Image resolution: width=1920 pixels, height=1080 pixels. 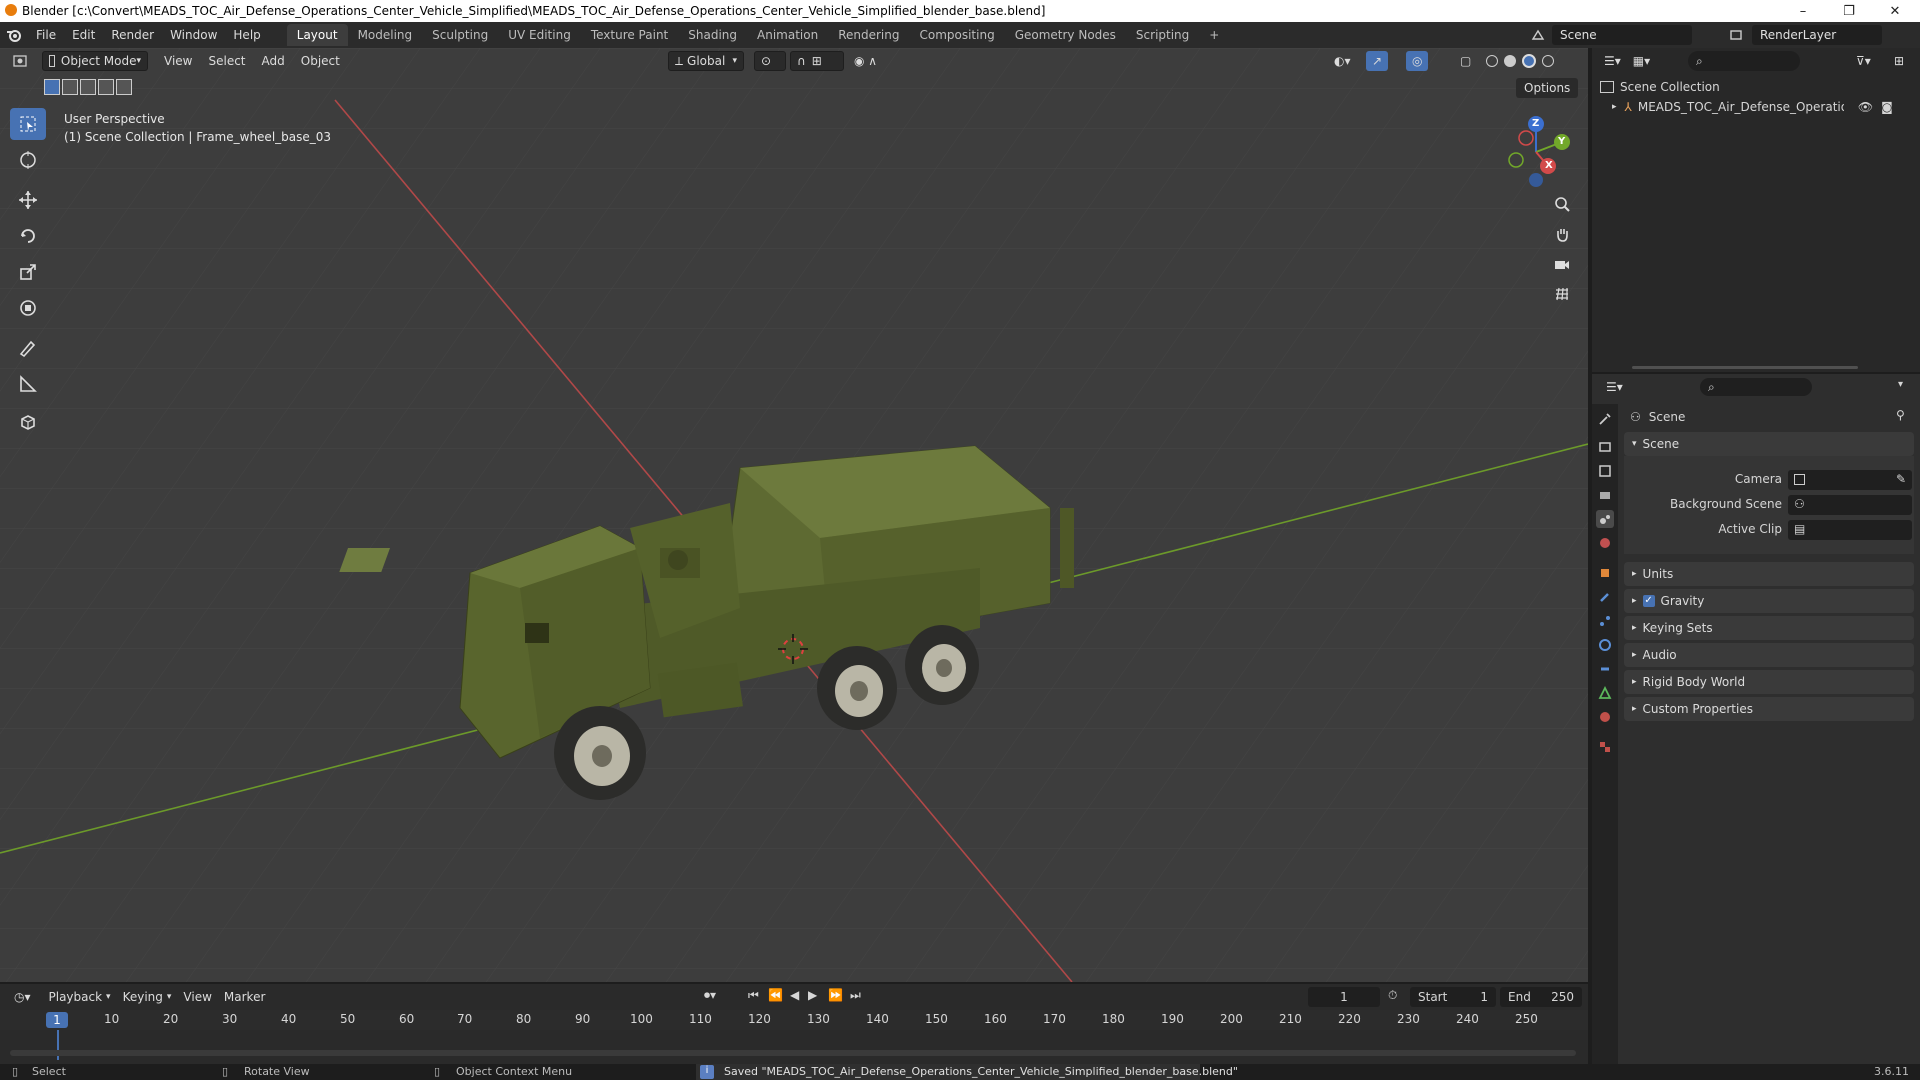 I want to click on viewport-menu-add: Add, so click(x=273, y=61).